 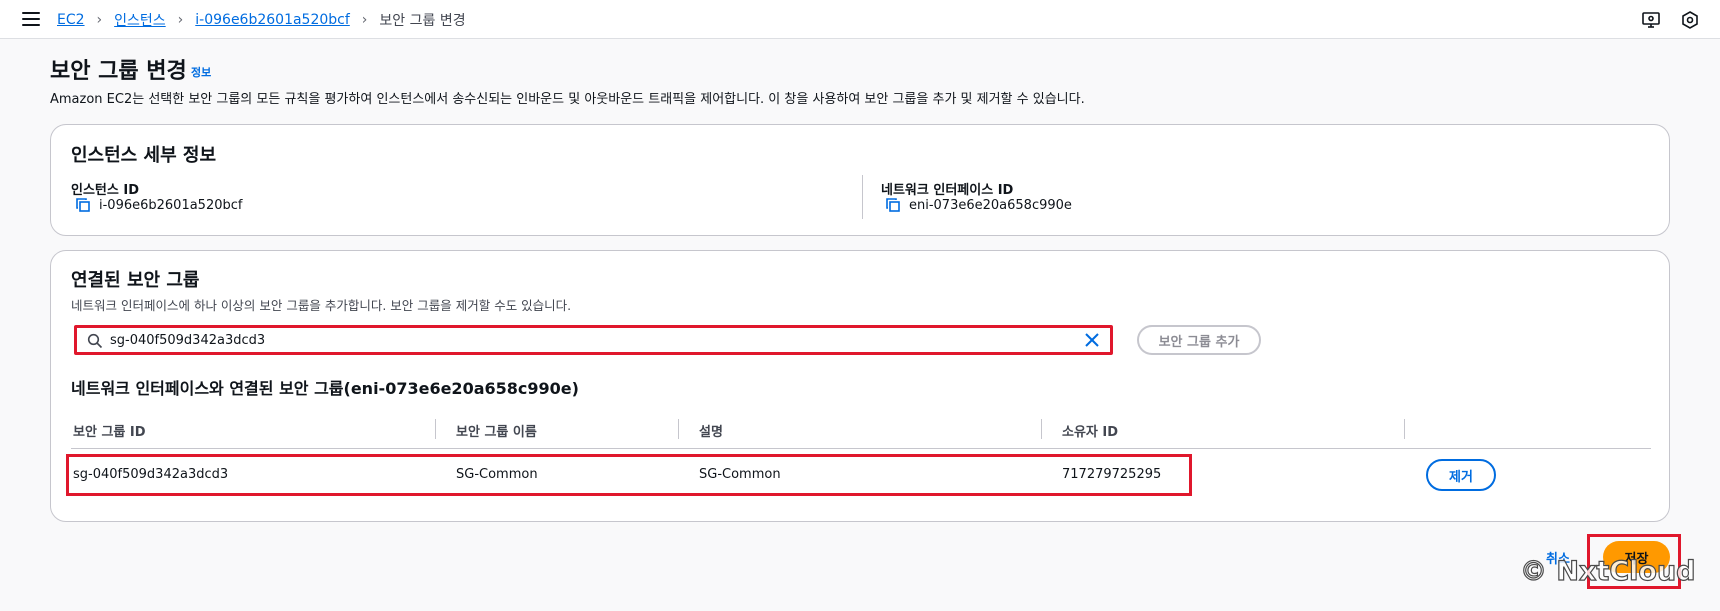 I want to click on cell-owner-id: 717279725295, so click(x=1112, y=474).